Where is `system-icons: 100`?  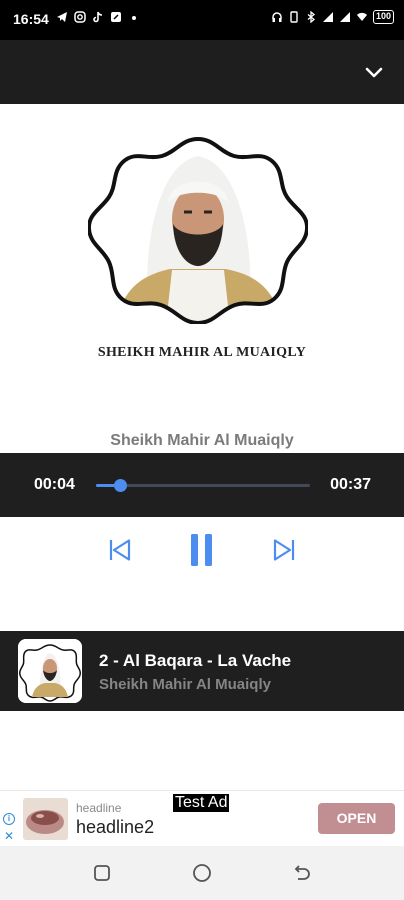 system-icons: 100 is located at coordinates (332, 17).